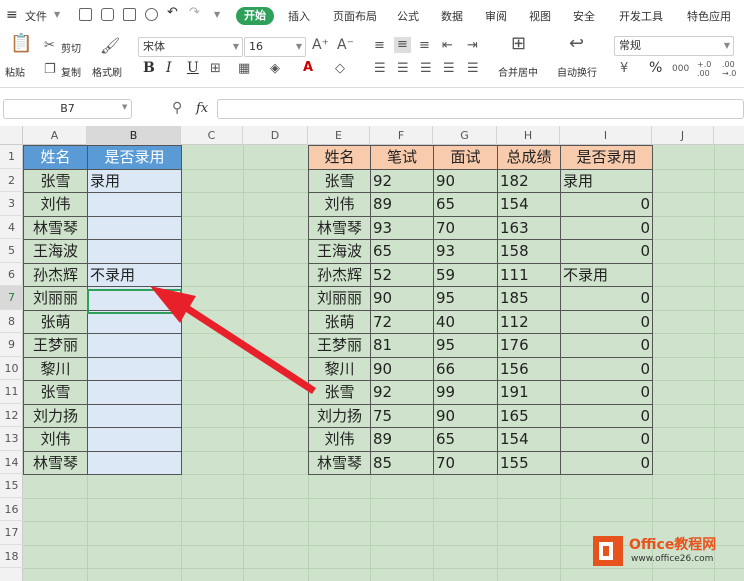 This screenshot has width=744, height=581. I want to click on increase-indent-icon: ⇥, so click(472, 46).